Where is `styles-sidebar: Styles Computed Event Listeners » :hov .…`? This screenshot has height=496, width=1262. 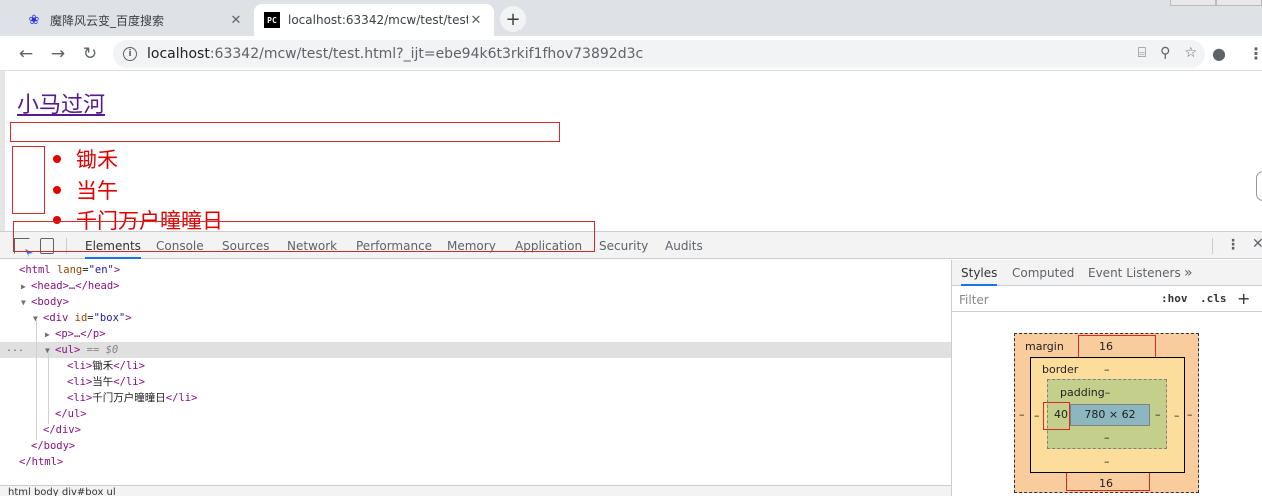
styles-sidebar: Styles Computed Event Listeners » :hov .… is located at coordinates (1106, 378).